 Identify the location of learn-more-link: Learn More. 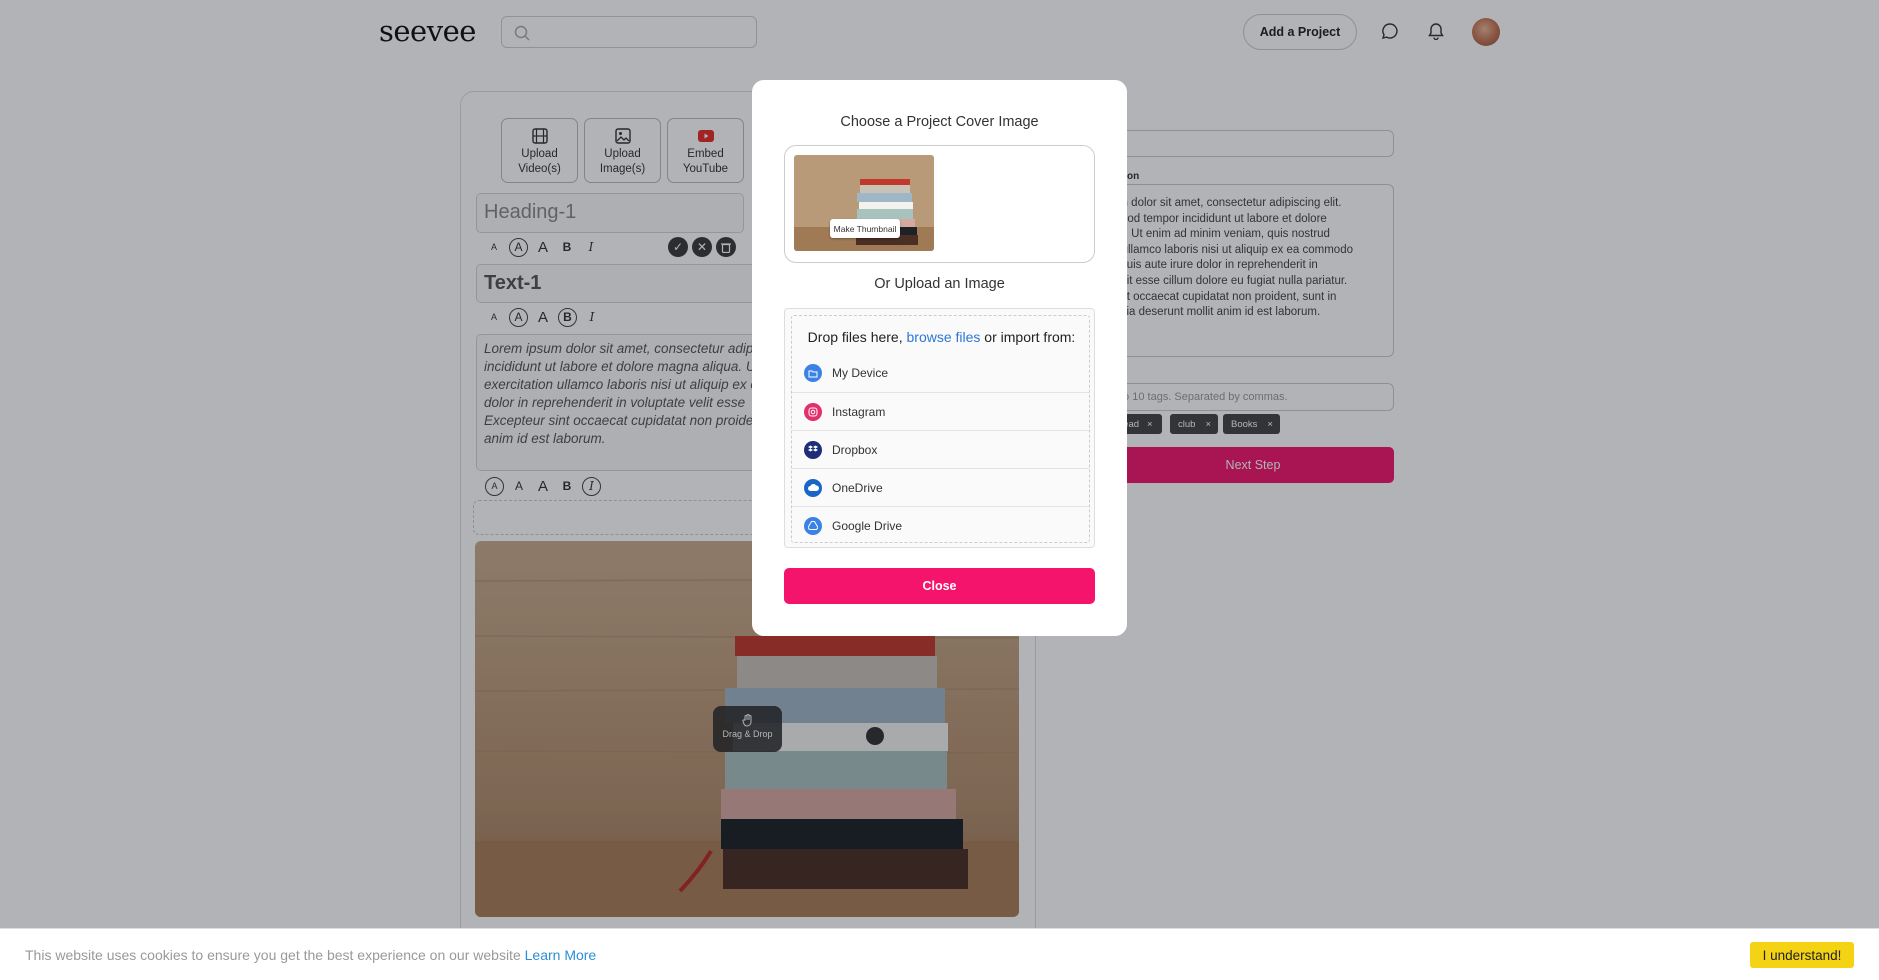
(561, 955).